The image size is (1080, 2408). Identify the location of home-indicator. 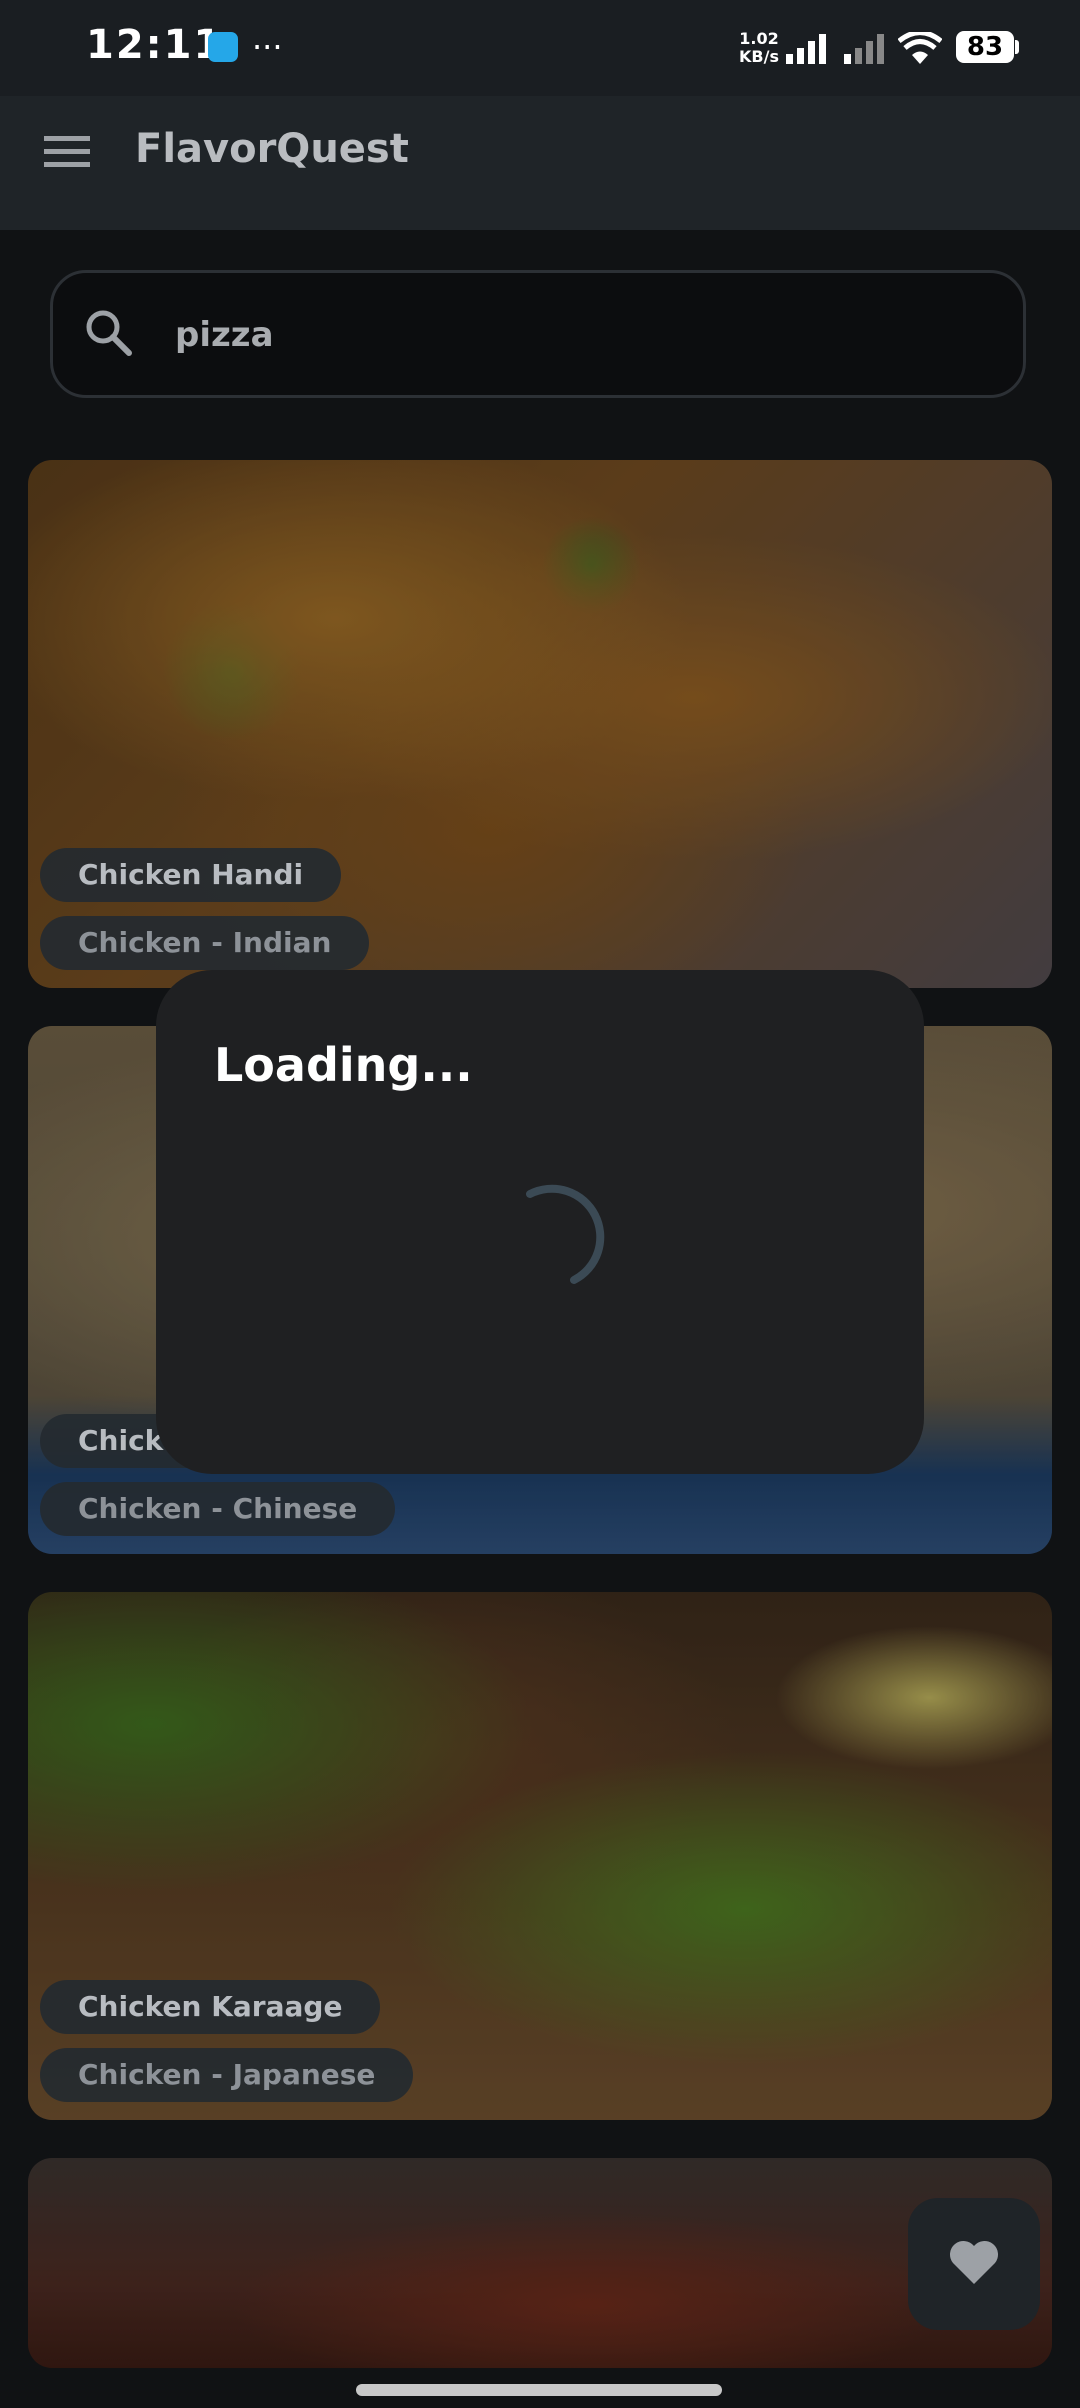
(539, 2390).